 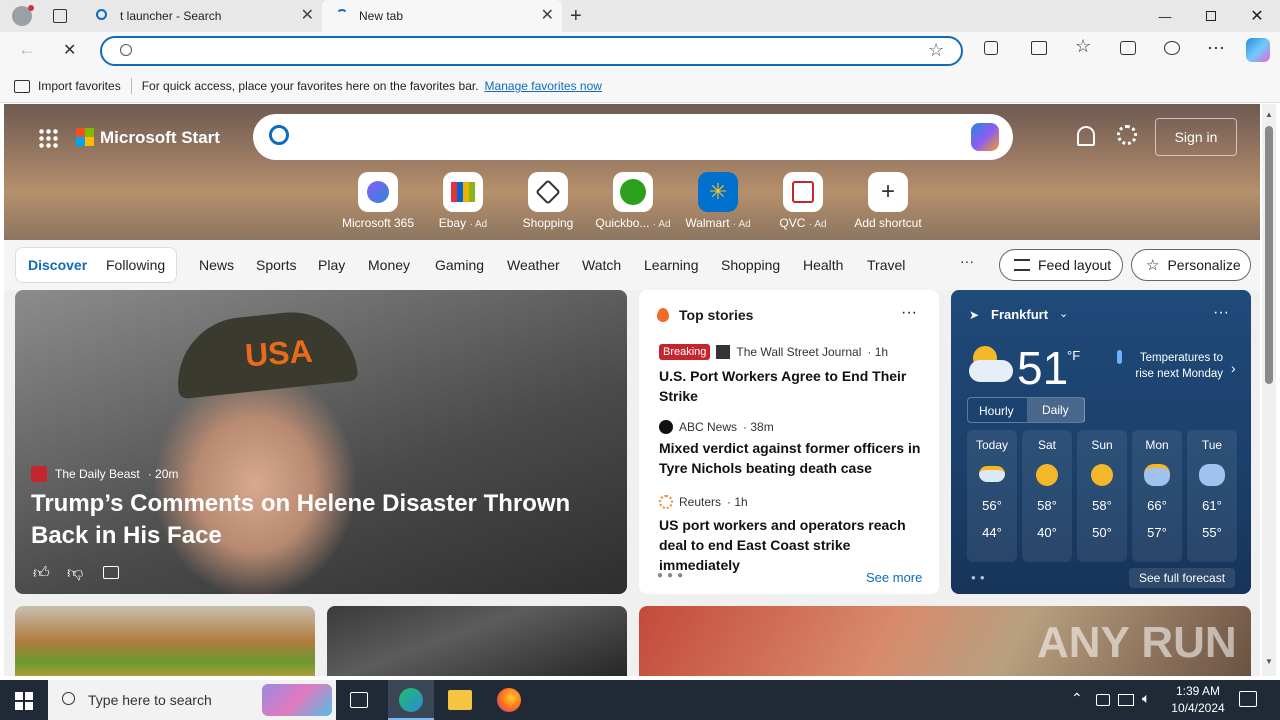 What do you see at coordinates (1216, 48) in the screenshot?
I see `settings-more-icon: ⋯` at bounding box center [1216, 48].